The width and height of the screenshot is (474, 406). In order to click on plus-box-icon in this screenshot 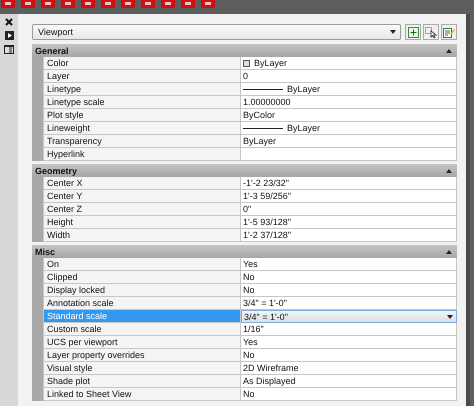, I will do `click(413, 32)`.